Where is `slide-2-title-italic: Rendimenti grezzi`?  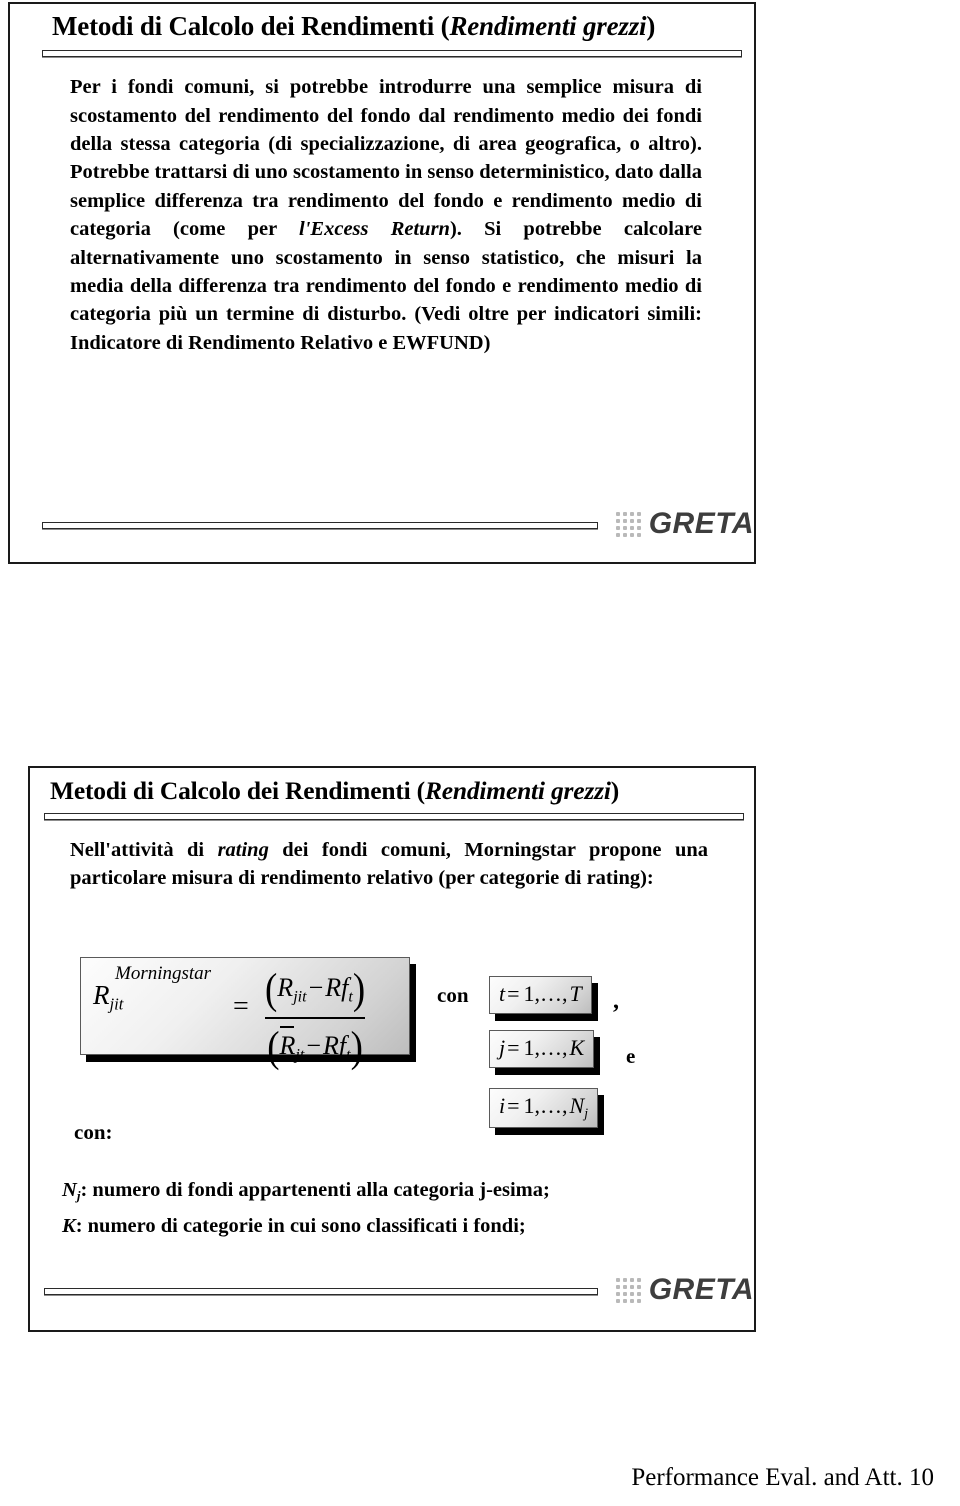 slide-2-title-italic: Rendimenti grezzi is located at coordinates (517, 790).